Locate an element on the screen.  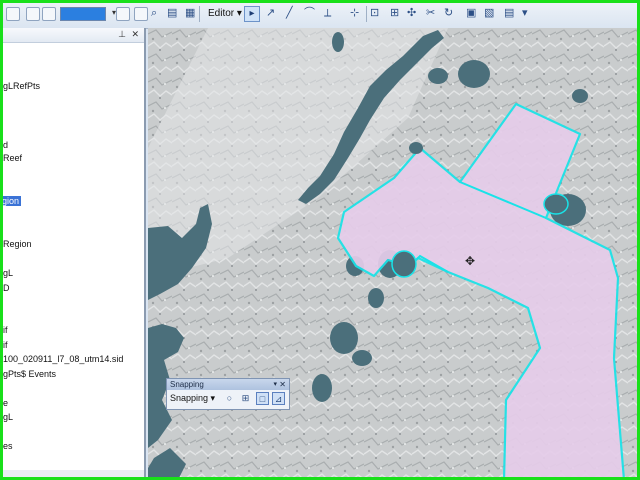
layer-color-dropdown: ▾ is located at coordinates (88, 14).